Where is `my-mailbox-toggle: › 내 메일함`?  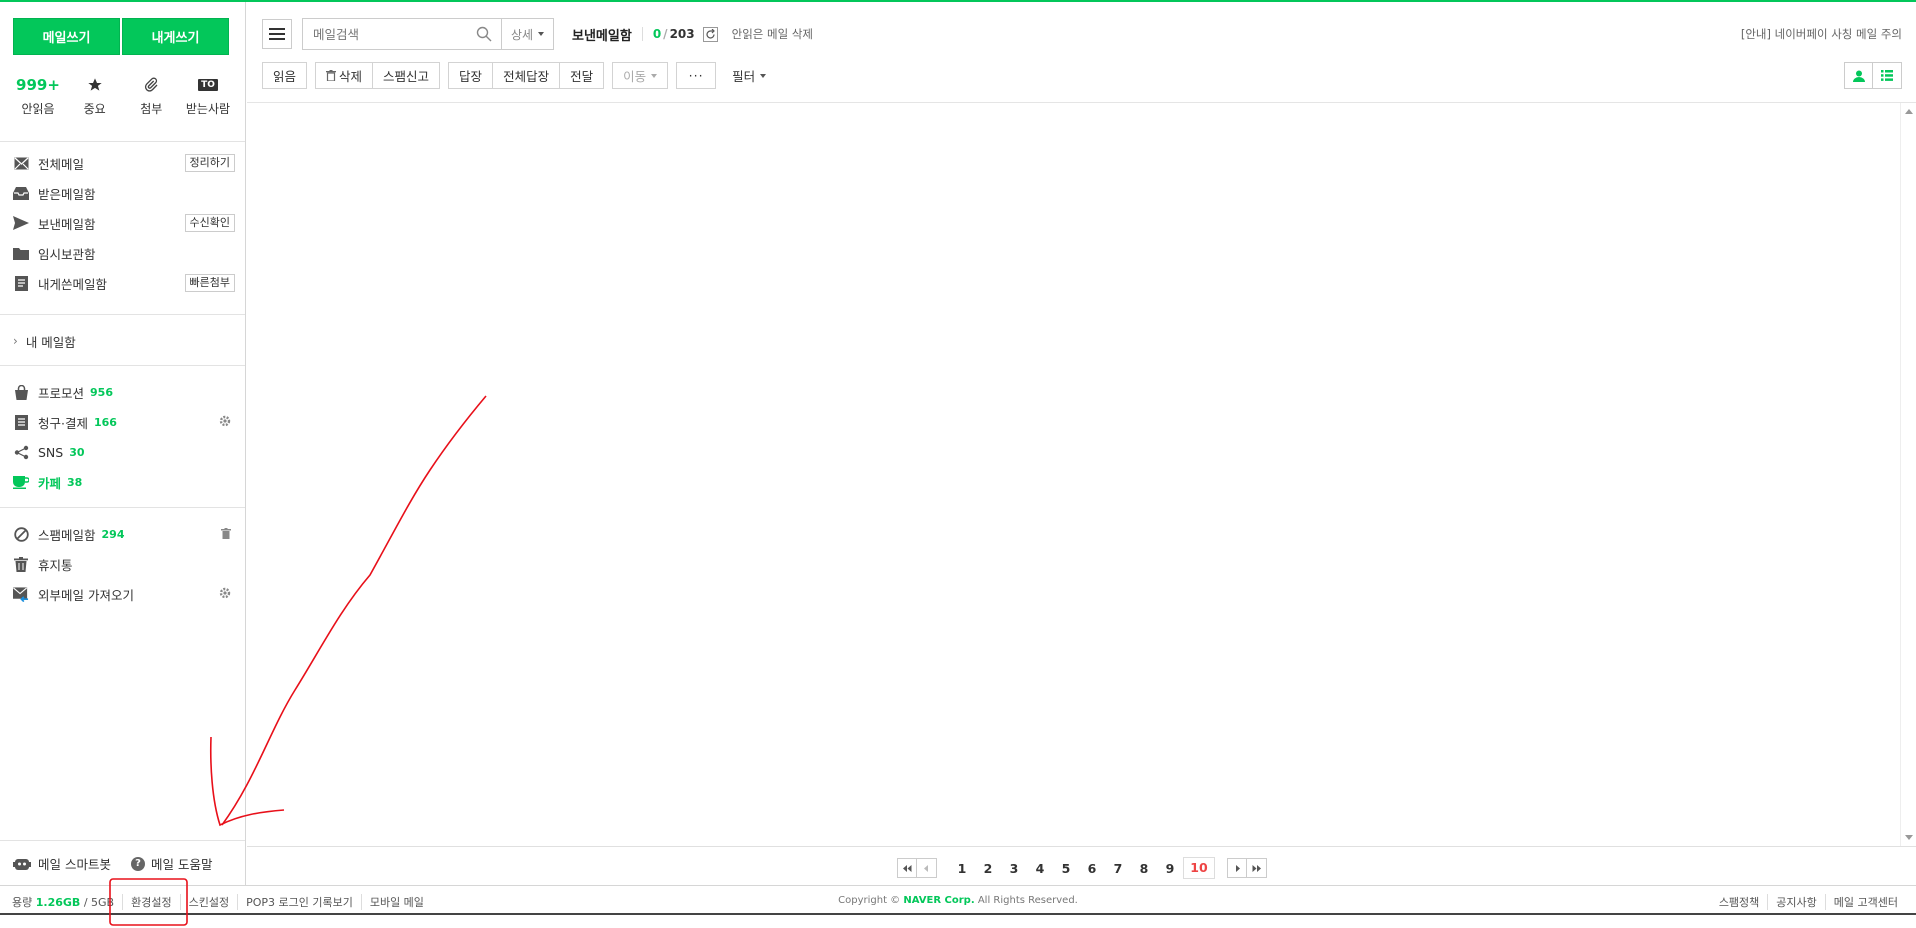
my-mailbox-toggle: › 내 메일함 is located at coordinates (44, 341).